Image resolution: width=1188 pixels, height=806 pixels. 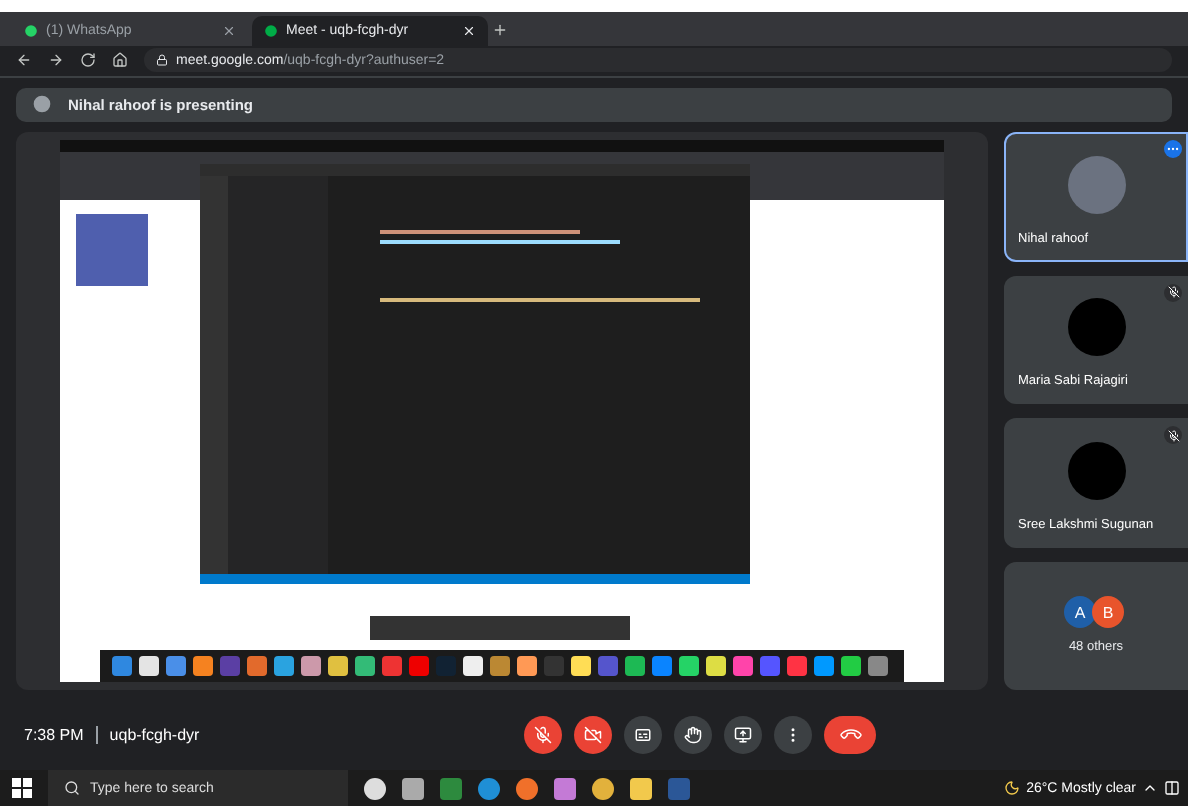 I want to click on new-tab-icon, so click(x=500, y=30).